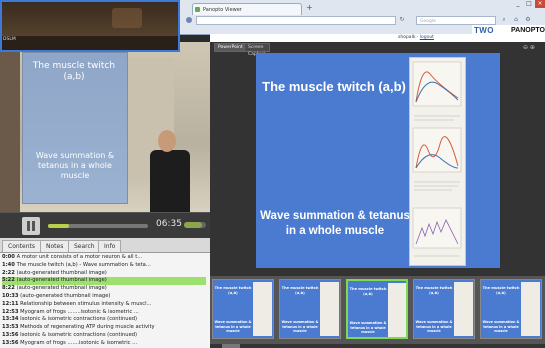 This screenshot has width=545, height=348. Describe the element at coordinates (230, 47) in the screenshot. I see `tab-powerpoint: PowerPoint` at that location.